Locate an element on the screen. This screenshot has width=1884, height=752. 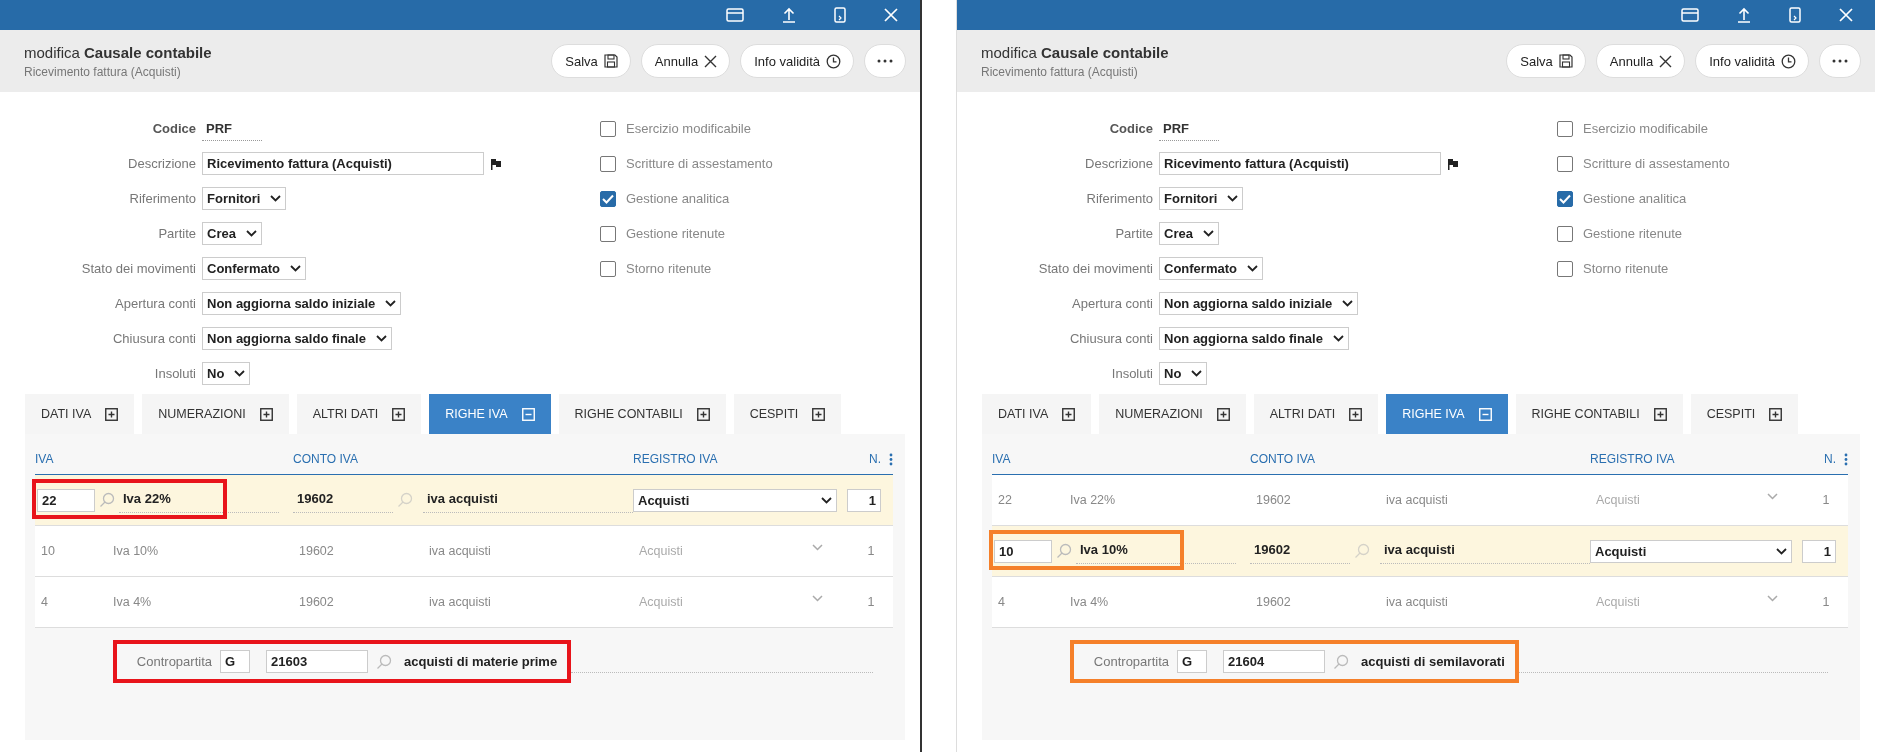
table-row: 22 Iva 22% 19602 iva acquisti Acquisti 1 is located at coordinates (1420, 500).